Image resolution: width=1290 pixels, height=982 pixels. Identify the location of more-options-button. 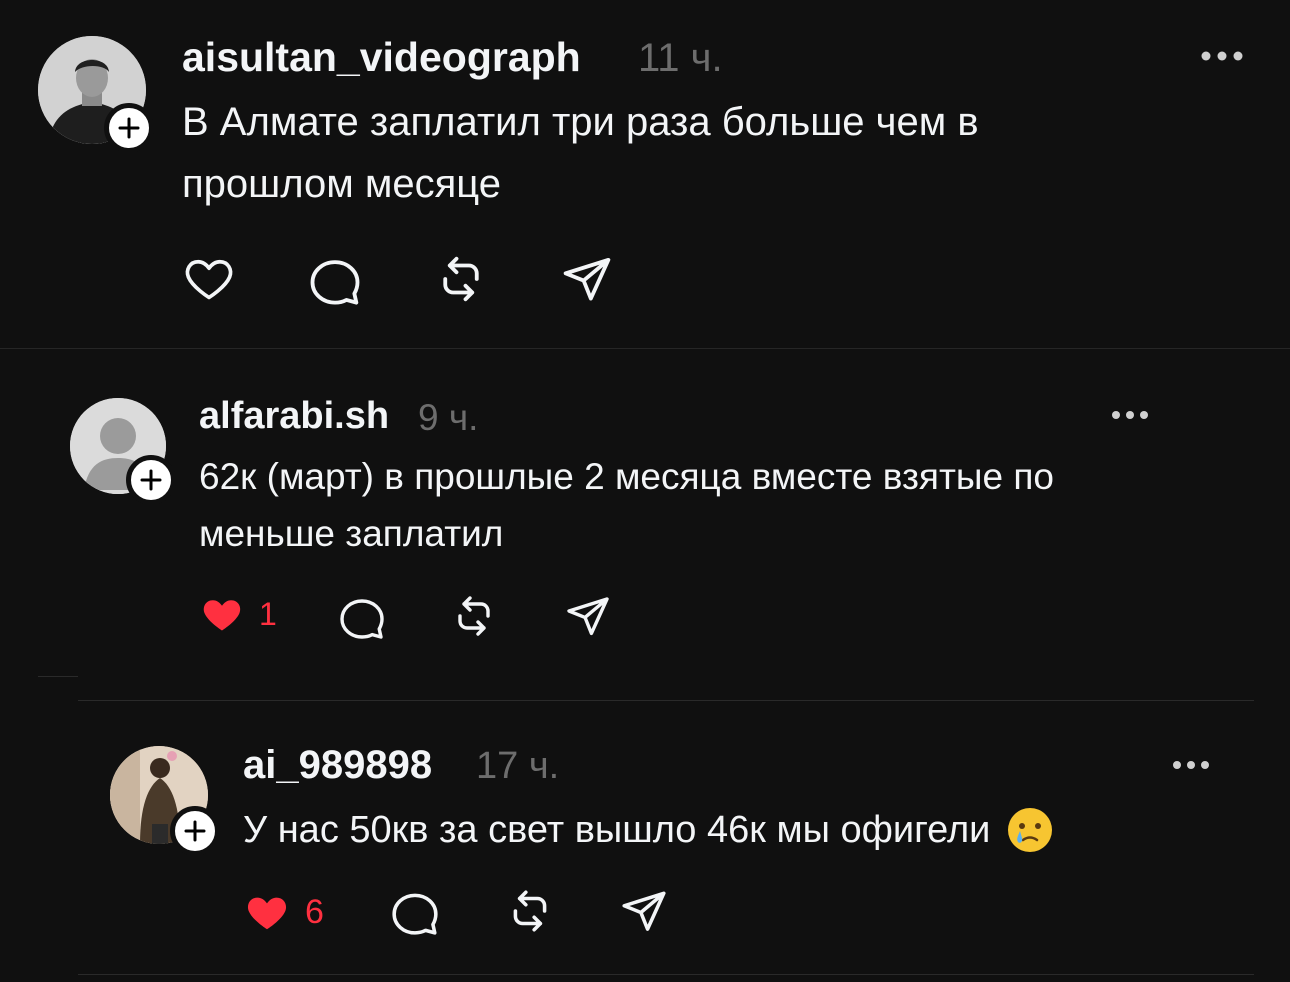
(1191, 767).